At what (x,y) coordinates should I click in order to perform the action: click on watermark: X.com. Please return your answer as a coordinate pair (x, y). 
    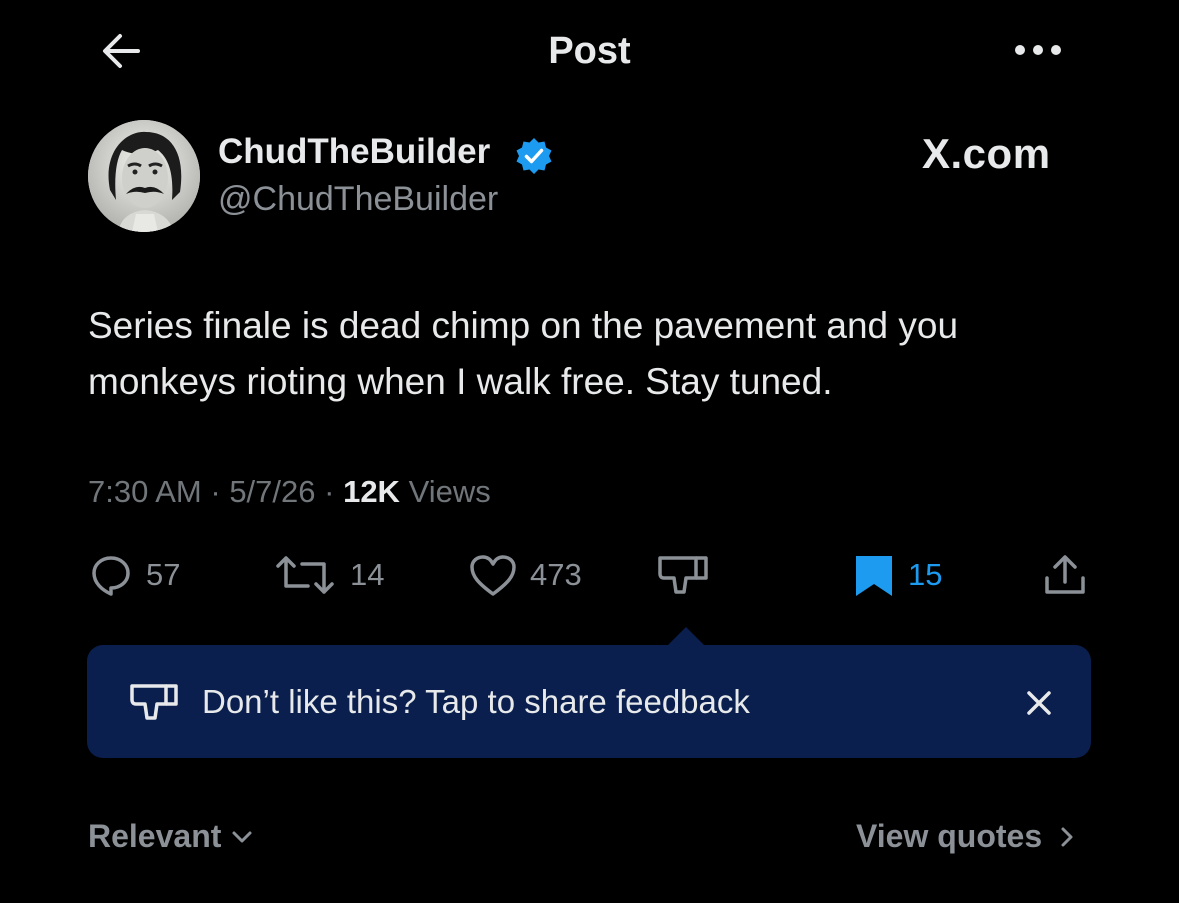
    Looking at the image, I should click on (986, 153).